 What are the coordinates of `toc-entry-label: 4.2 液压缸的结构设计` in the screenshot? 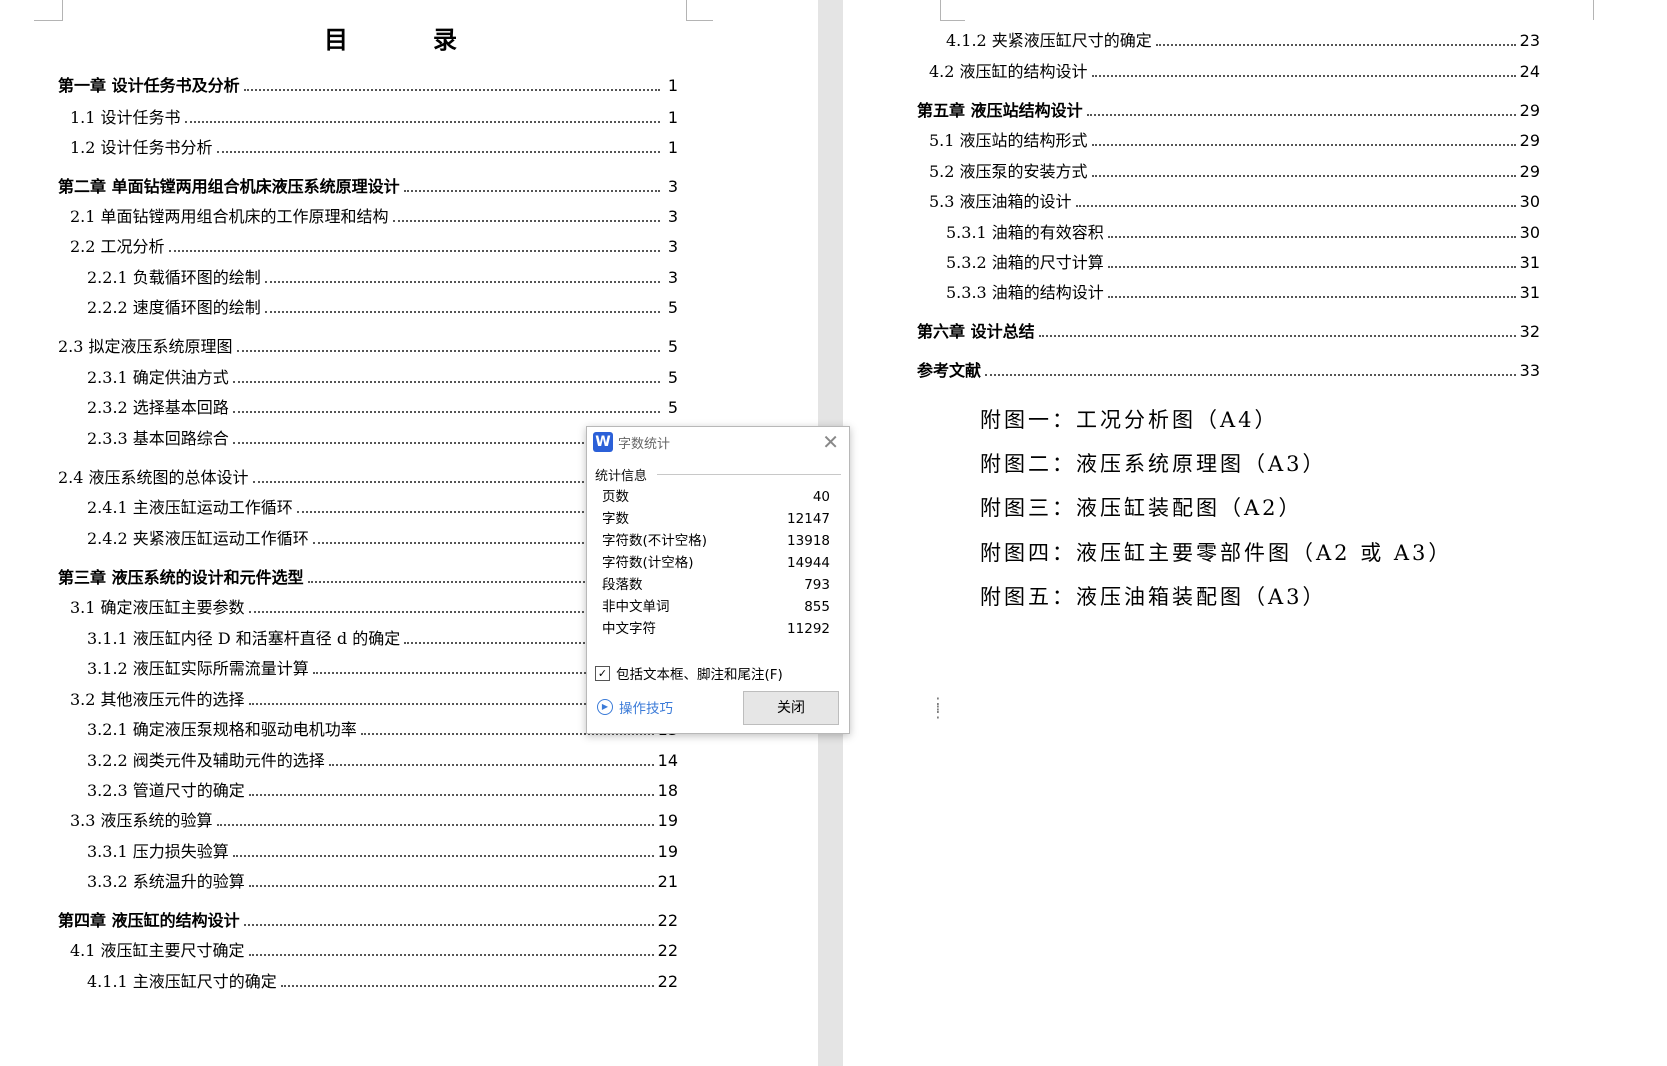 It's located at (1008, 71).